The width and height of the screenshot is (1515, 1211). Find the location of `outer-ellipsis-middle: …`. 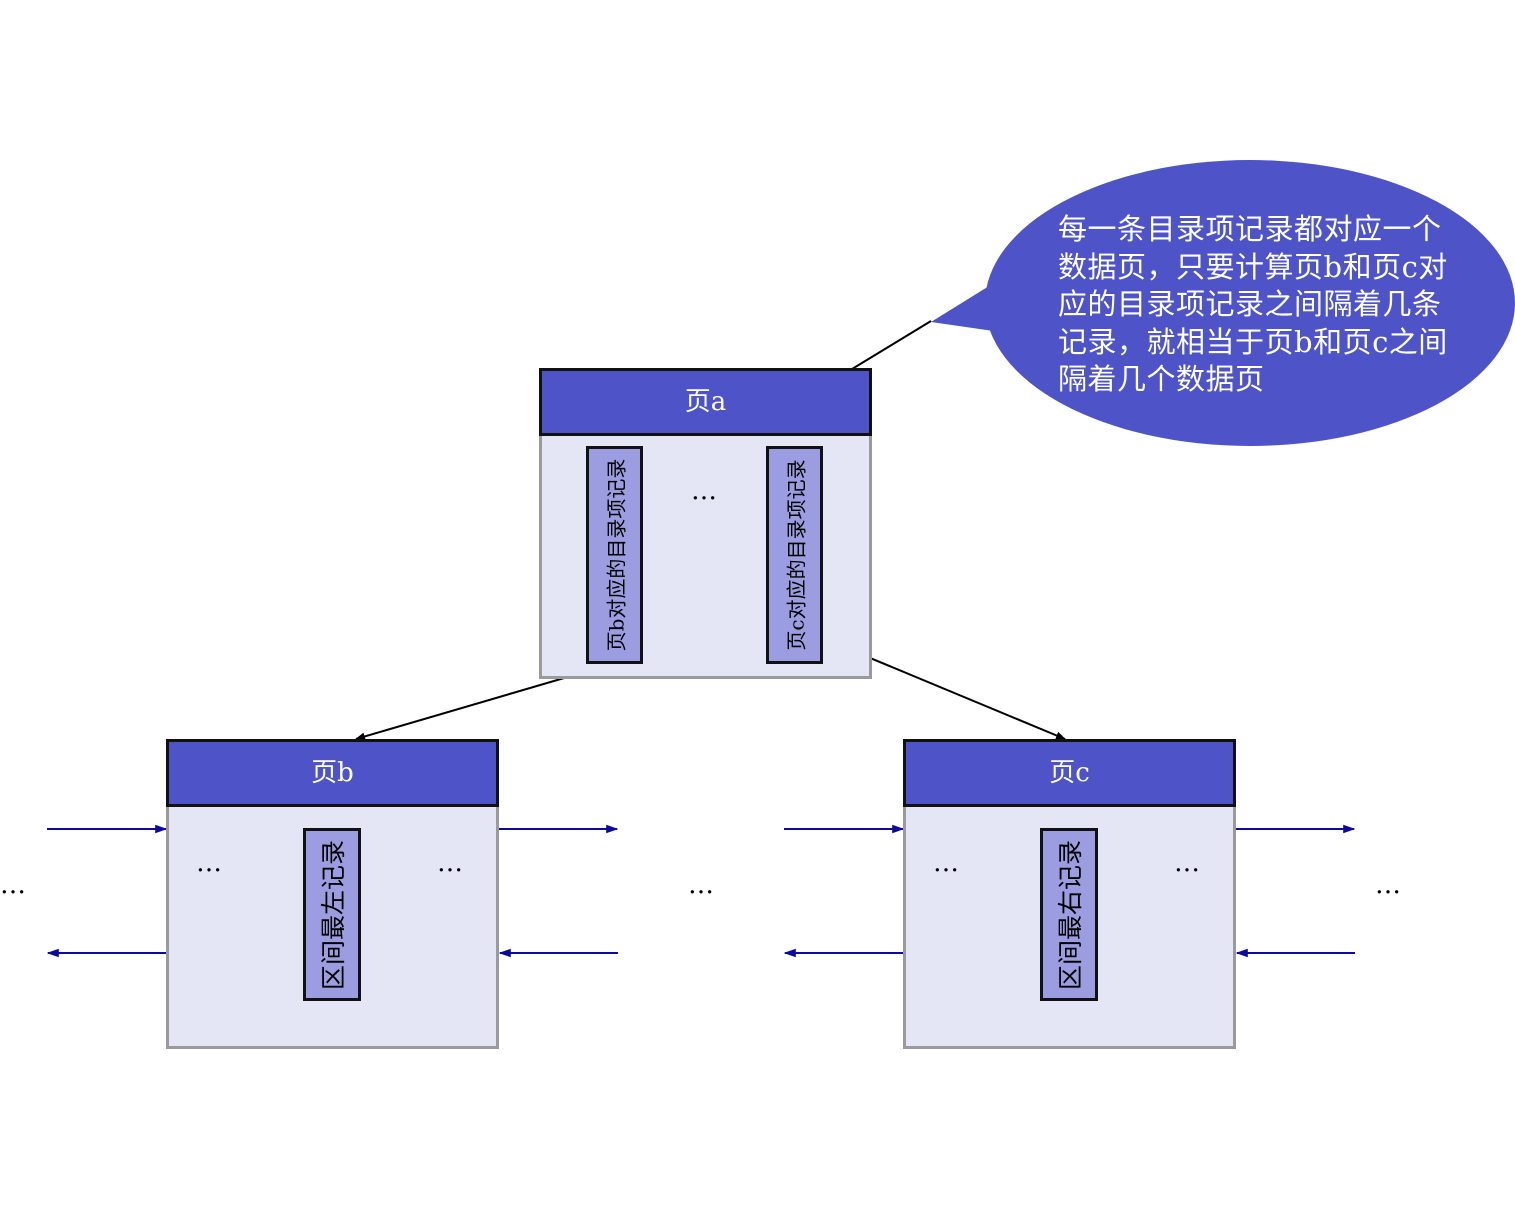

outer-ellipsis-middle: … is located at coordinates (701, 885).